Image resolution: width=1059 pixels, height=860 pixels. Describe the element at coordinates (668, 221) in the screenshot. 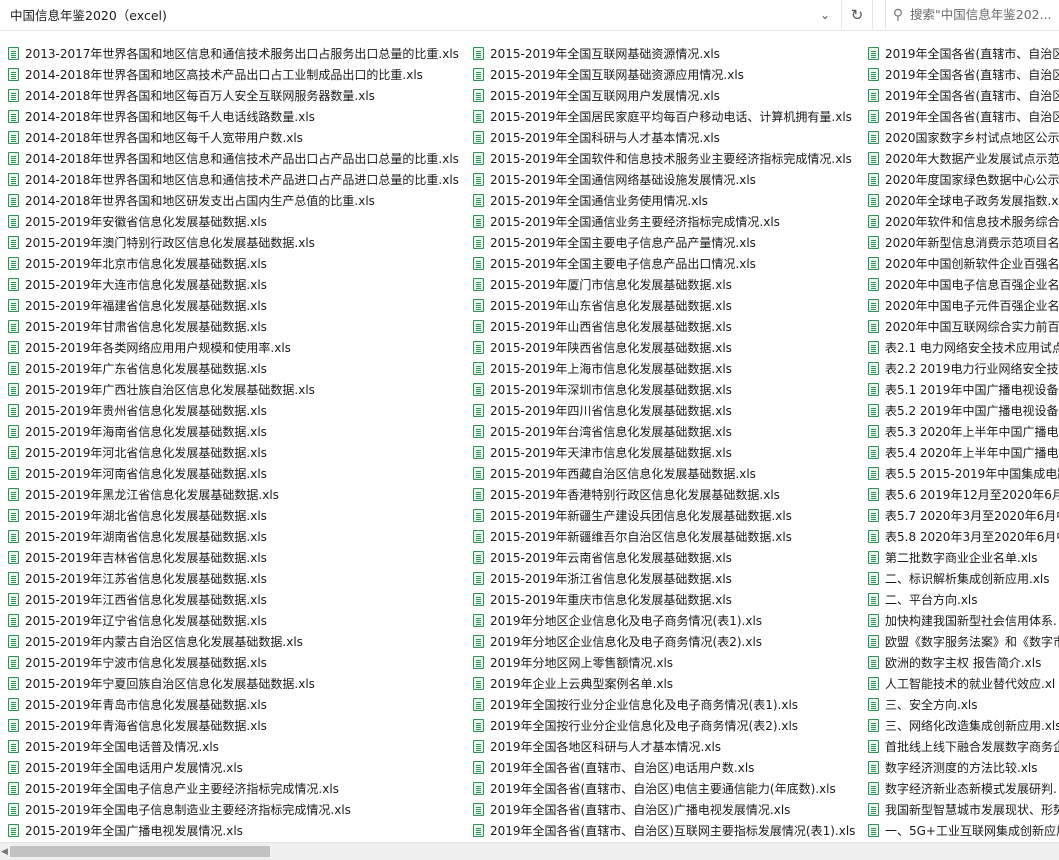

I see `file-item: 2015-2019年全国通信业务主要经济指标完成情况.xls` at that location.